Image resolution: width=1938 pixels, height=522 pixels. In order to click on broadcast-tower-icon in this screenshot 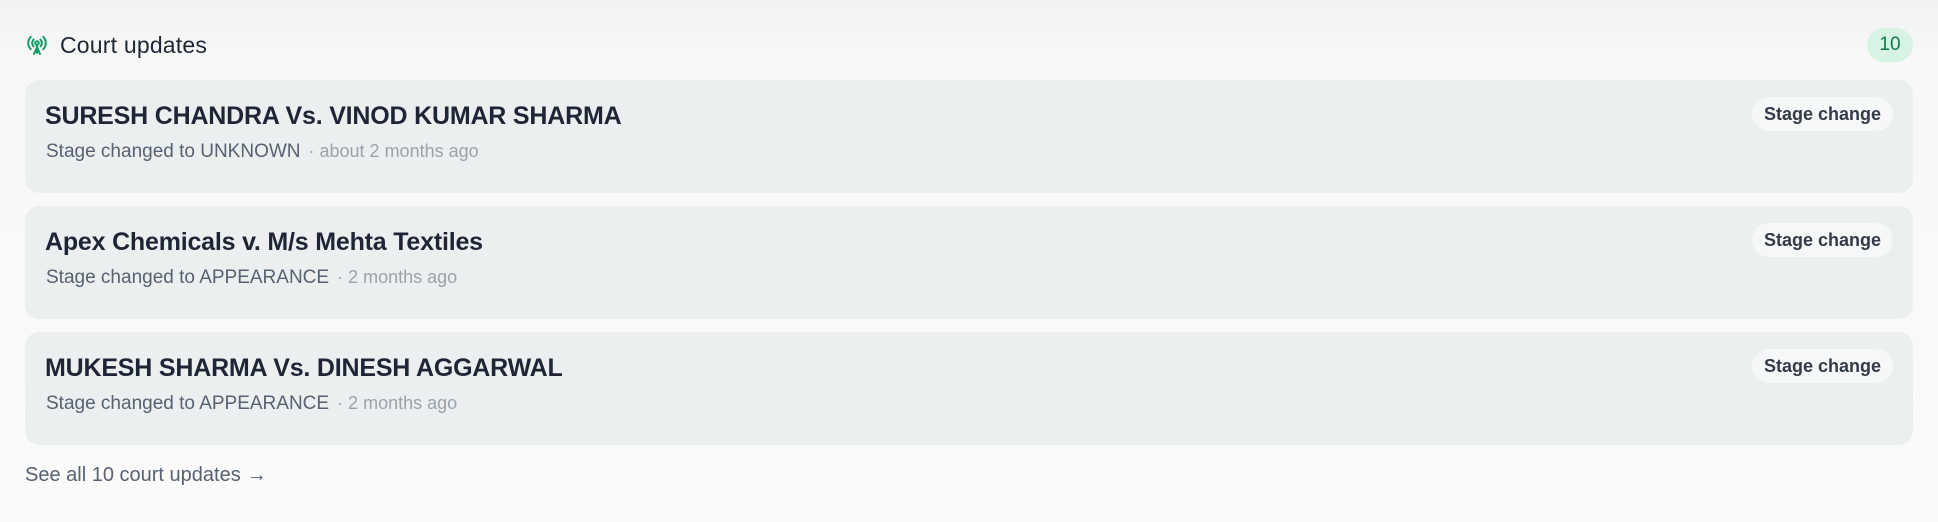, I will do `click(37, 45)`.